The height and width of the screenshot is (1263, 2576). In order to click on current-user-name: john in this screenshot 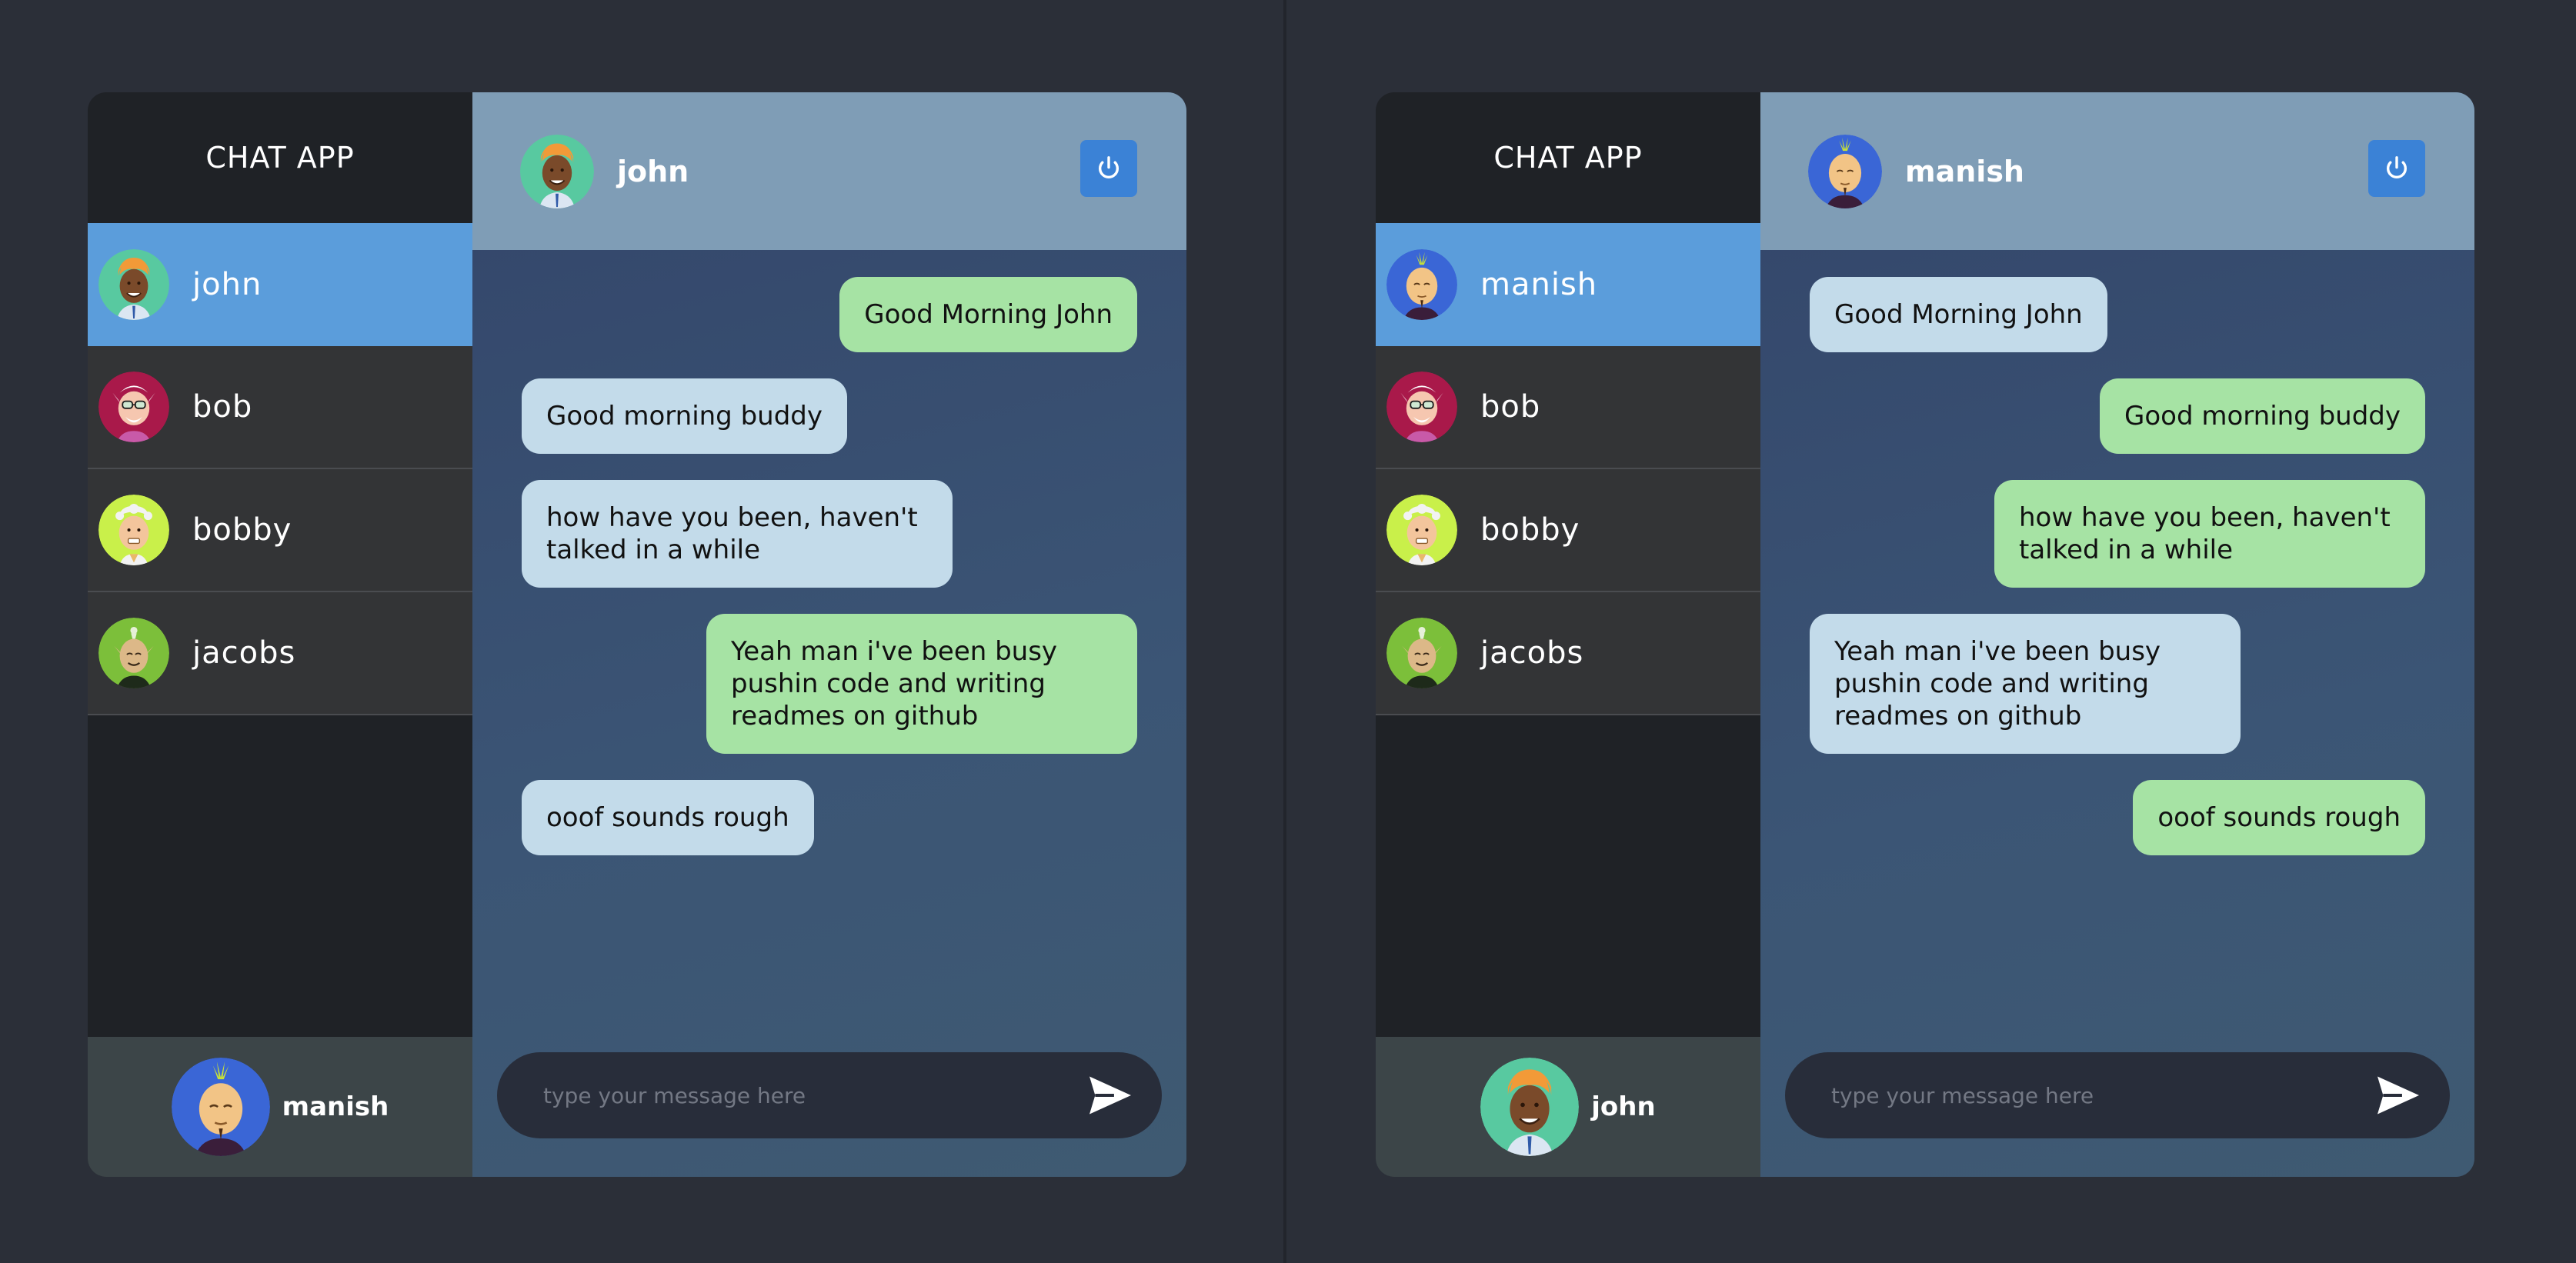, I will do `click(1623, 1106)`.